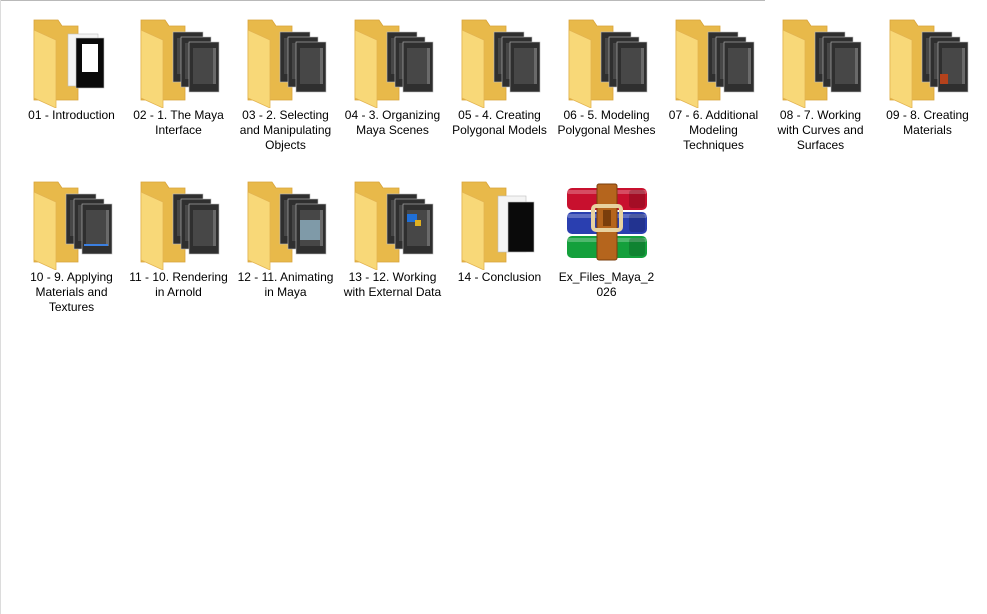 Image resolution: width=987 pixels, height=614 pixels. Describe the element at coordinates (607, 222) in the screenshot. I see `winrar-archive-icon` at that location.